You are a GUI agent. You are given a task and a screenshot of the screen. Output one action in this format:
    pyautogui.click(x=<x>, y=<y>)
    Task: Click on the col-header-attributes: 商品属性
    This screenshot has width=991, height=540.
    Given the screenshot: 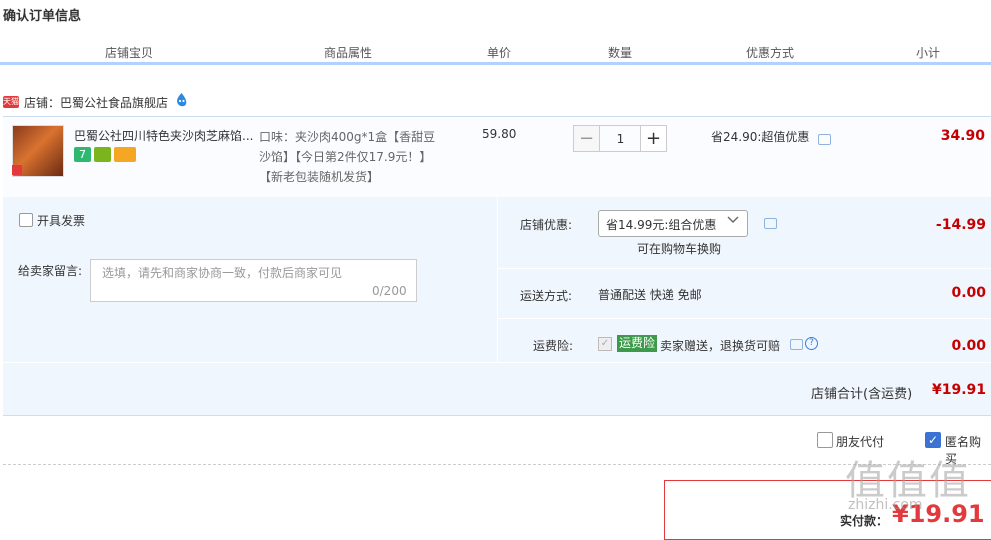 What is the action you would take?
    pyautogui.click(x=348, y=53)
    